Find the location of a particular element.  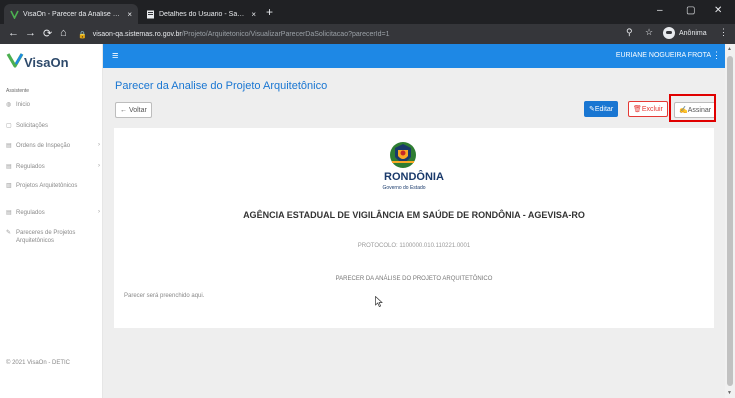

sidebar-item-label: Ordens de Inspeção is located at coordinates (43, 146).